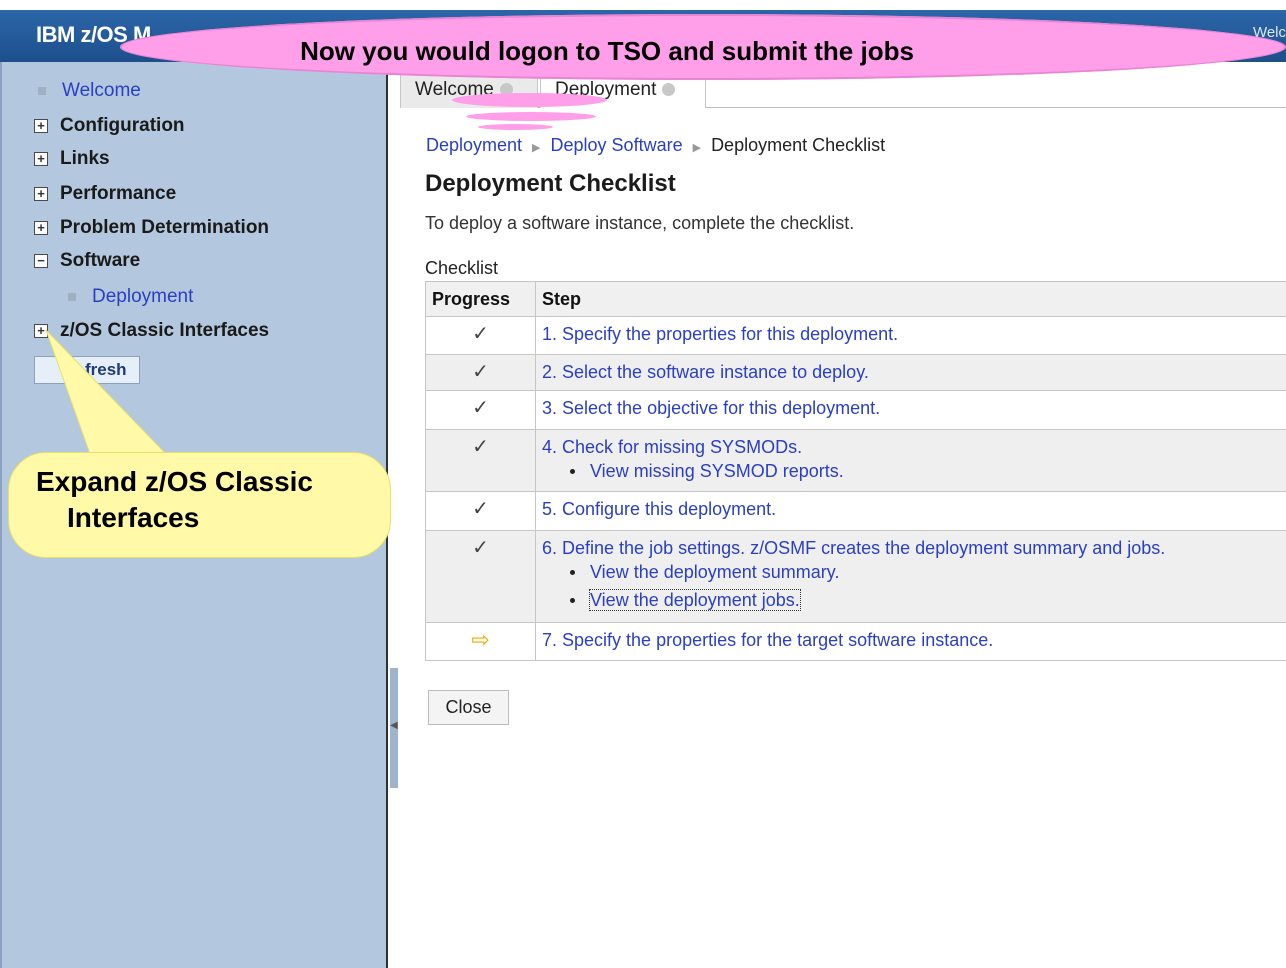  What do you see at coordinates (659, 509) in the screenshot?
I see `step-link: 5. Configure this deployment.` at bounding box center [659, 509].